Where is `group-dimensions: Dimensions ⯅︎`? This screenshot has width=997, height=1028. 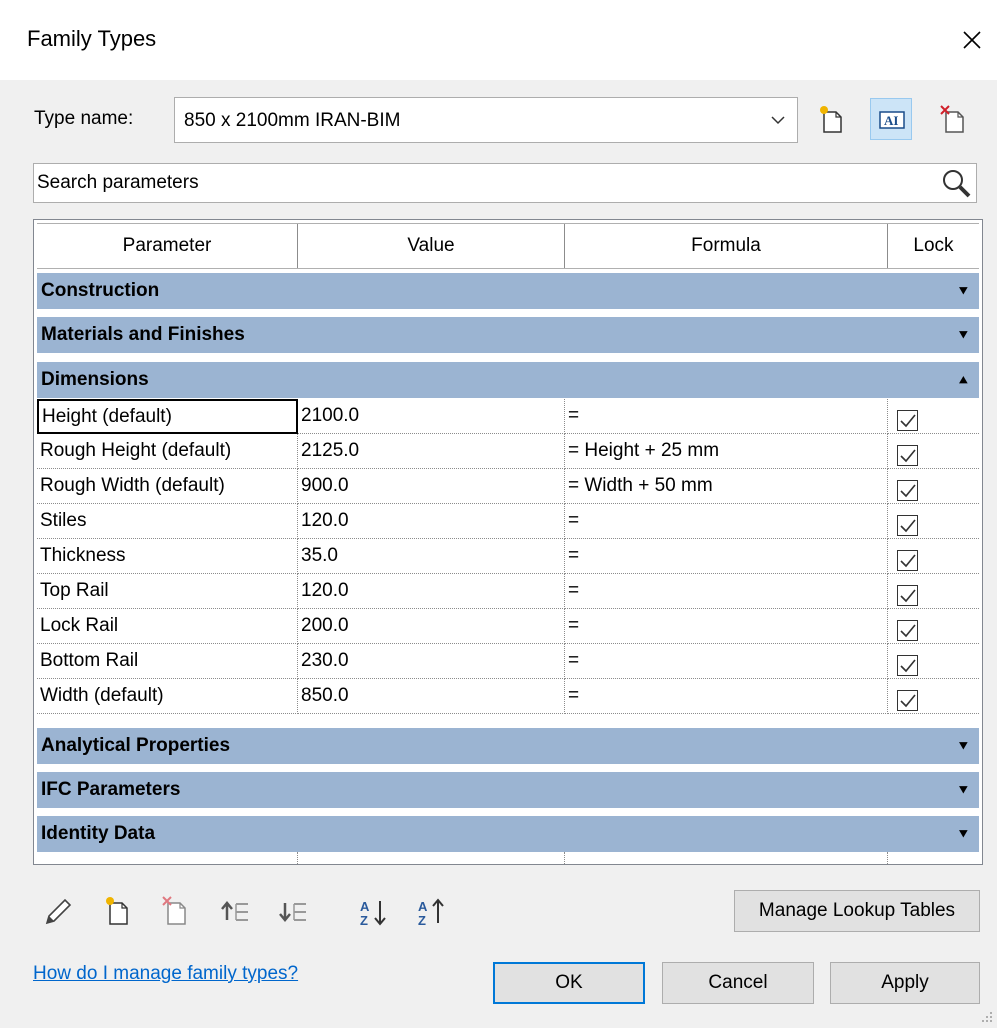
group-dimensions: Dimensions ⯅︎ is located at coordinates (508, 380).